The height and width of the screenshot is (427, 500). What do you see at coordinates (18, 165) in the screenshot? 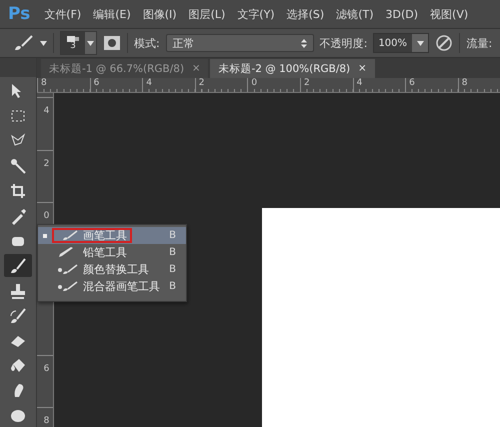
I see `wand-tool-icon` at bounding box center [18, 165].